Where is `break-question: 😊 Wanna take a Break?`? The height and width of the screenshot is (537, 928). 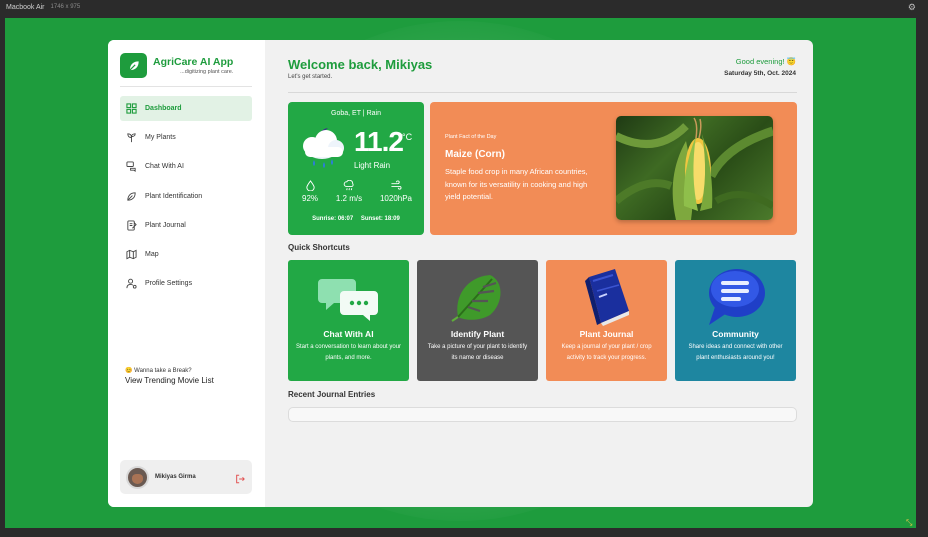 break-question: 😊 Wanna take a Break? is located at coordinates (158, 371).